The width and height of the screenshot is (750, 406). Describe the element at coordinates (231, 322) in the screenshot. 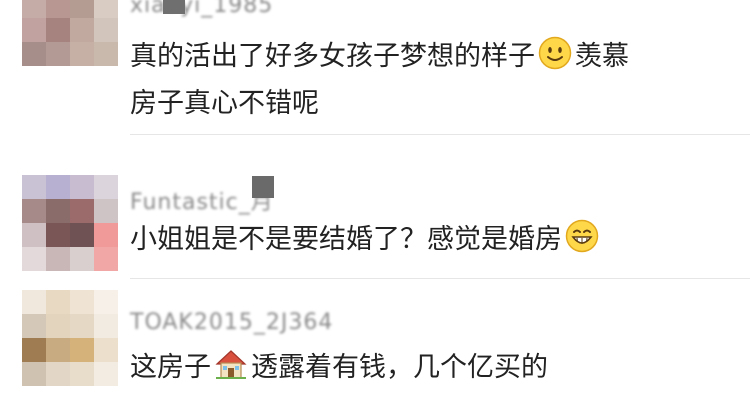

I see `username: TOAK2015_2J364` at that location.